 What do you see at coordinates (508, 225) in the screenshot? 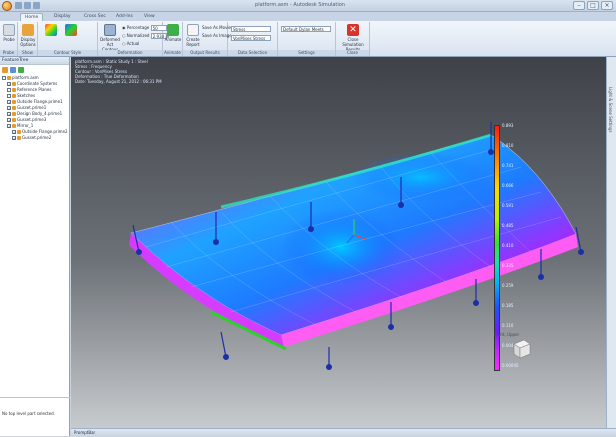
I see `legend-value: 0.485` at bounding box center [508, 225].